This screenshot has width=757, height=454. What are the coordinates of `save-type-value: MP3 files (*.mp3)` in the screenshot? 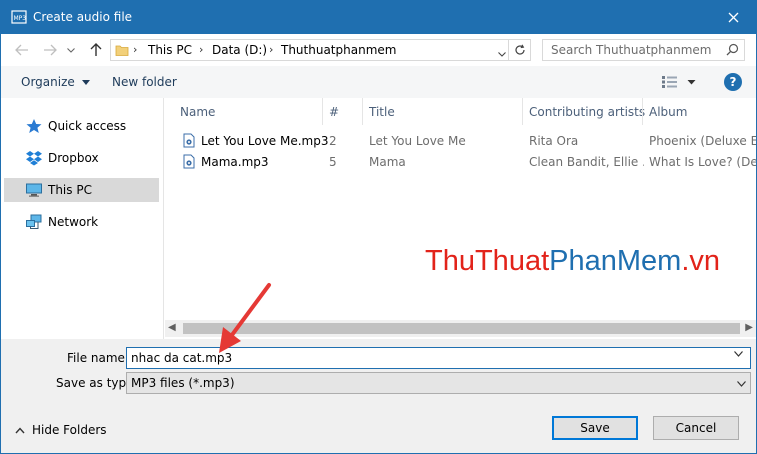 It's located at (183, 383).